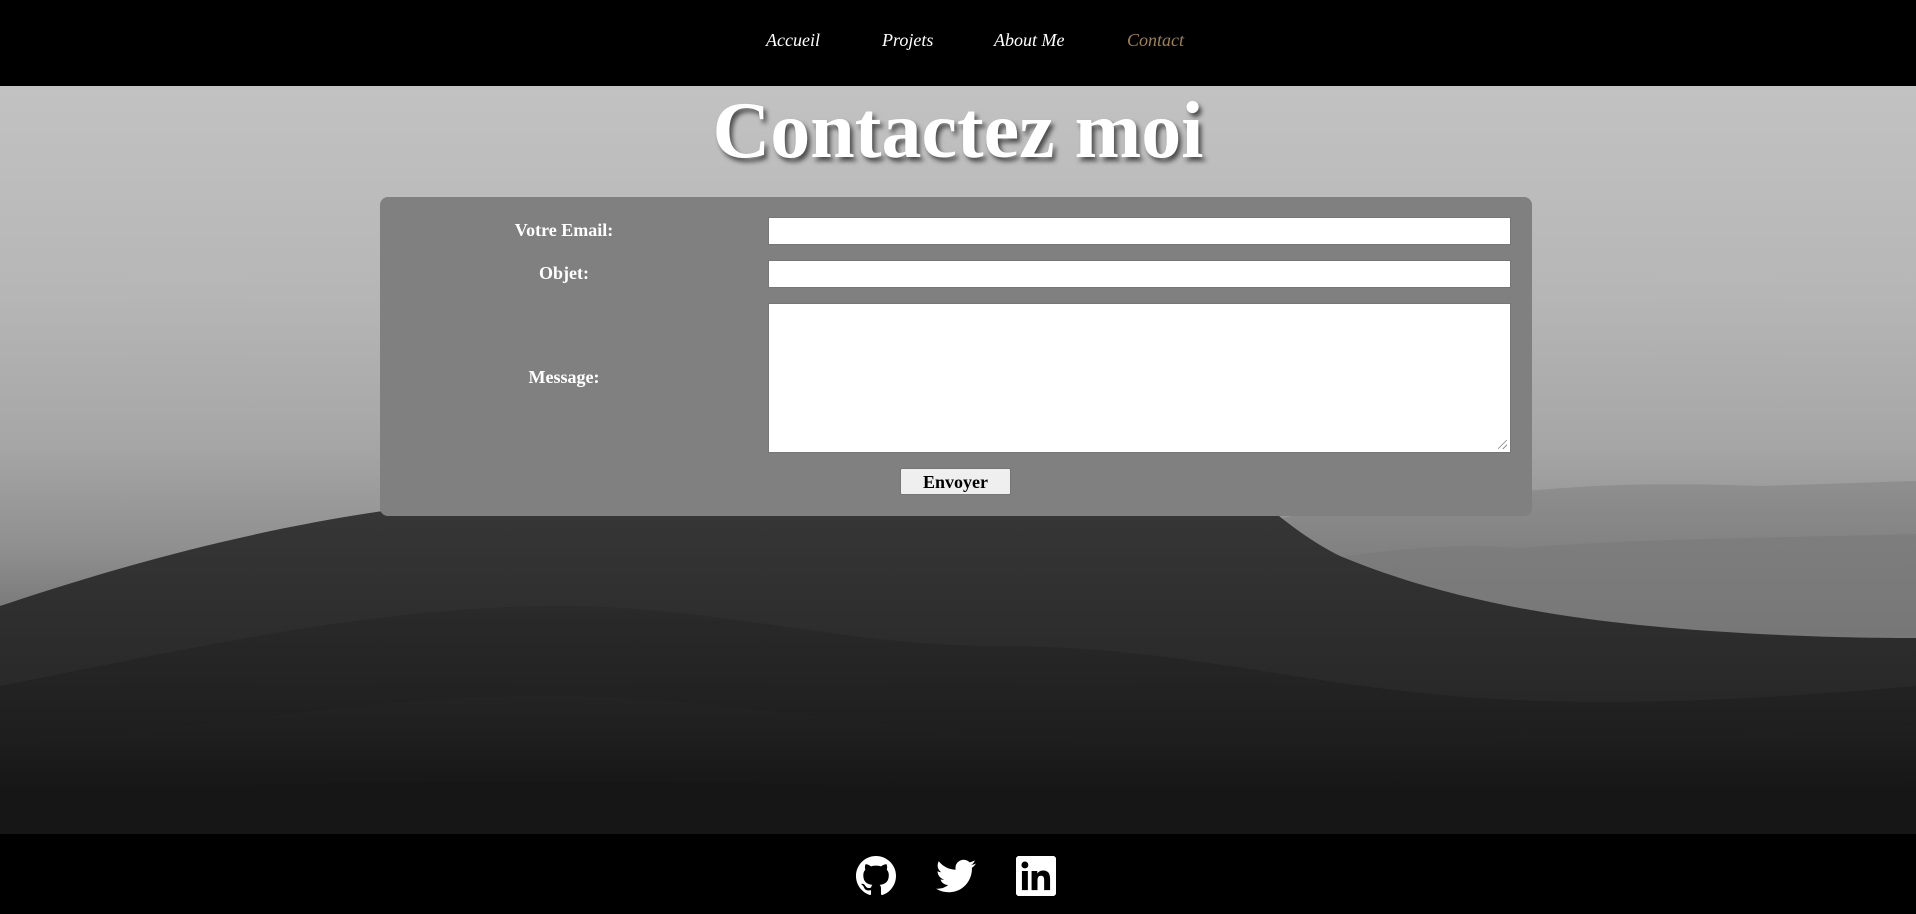 The image size is (1916, 914). I want to click on nav-link-accueil: Accueil, so click(793, 40).